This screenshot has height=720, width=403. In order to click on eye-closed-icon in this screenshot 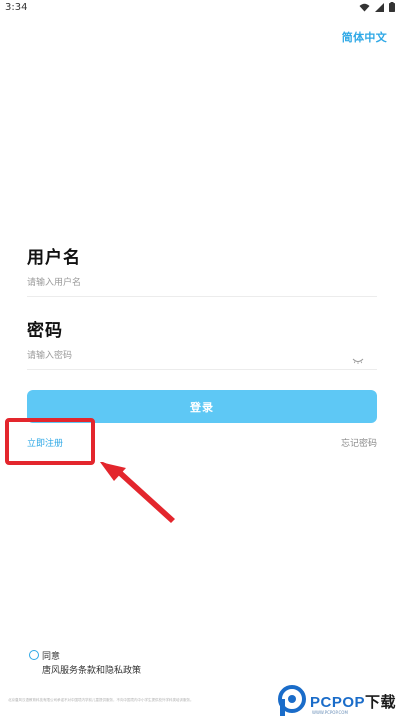, I will do `click(358, 357)`.